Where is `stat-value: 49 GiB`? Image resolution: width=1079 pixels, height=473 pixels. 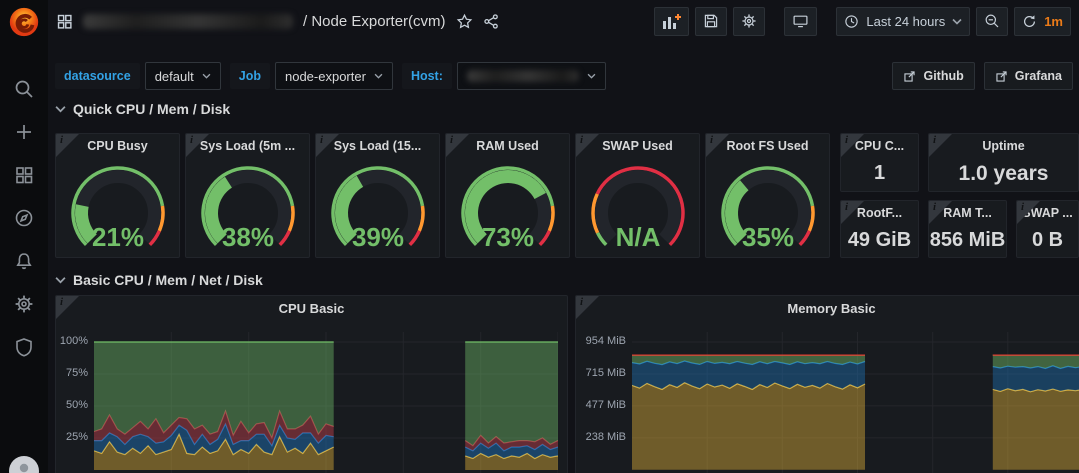 stat-value: 49 GiB is located at coordinates (879, 240).